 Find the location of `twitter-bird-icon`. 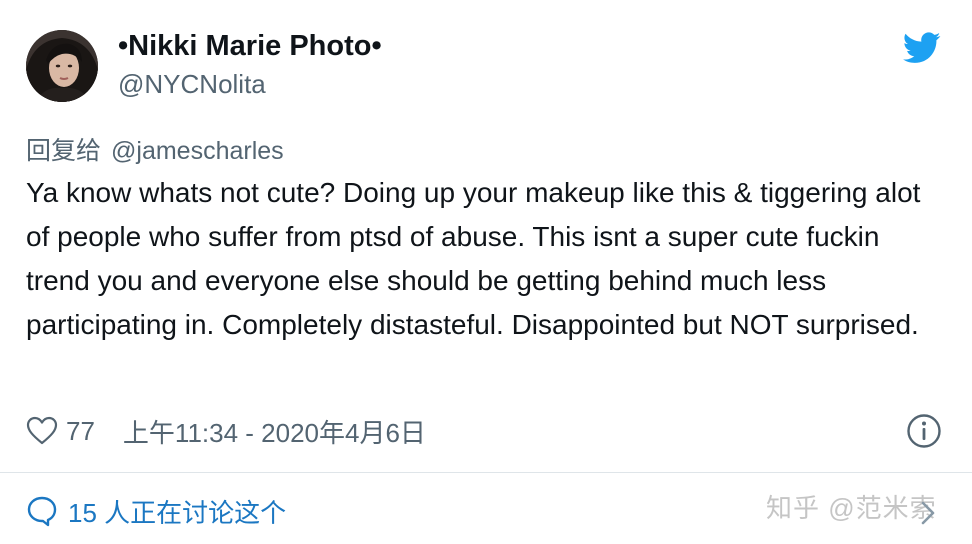

twitter-bird-icon is located at coordinates (922, 48).